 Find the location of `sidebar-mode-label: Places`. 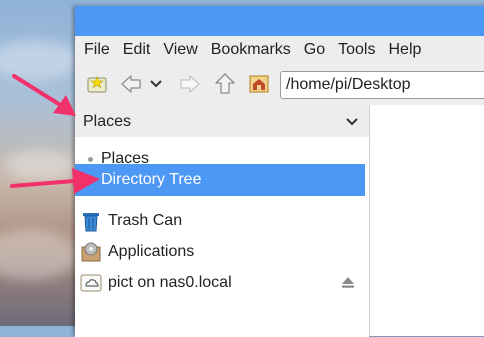

sidebar-mode-label: Places is located at coordinates (107, 121).